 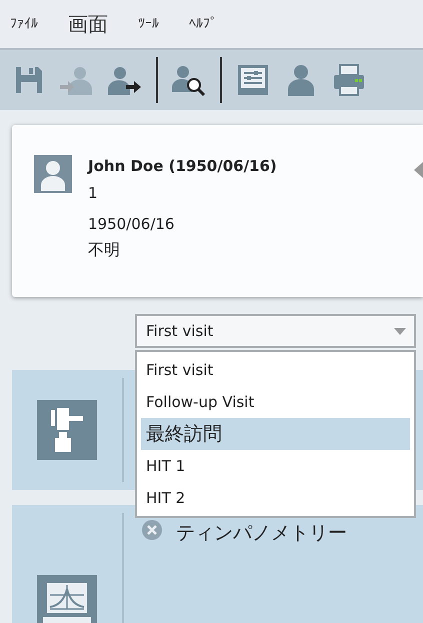 I want to click on printer-icon, so click(x=349, y=80).